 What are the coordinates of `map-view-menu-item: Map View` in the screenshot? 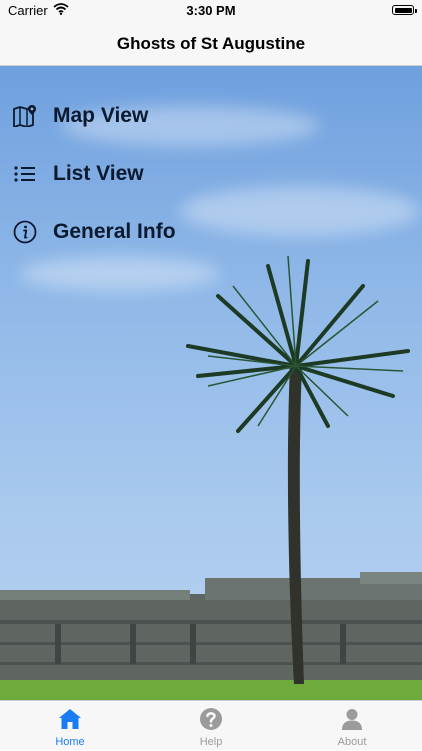 It's located at (130, 116).